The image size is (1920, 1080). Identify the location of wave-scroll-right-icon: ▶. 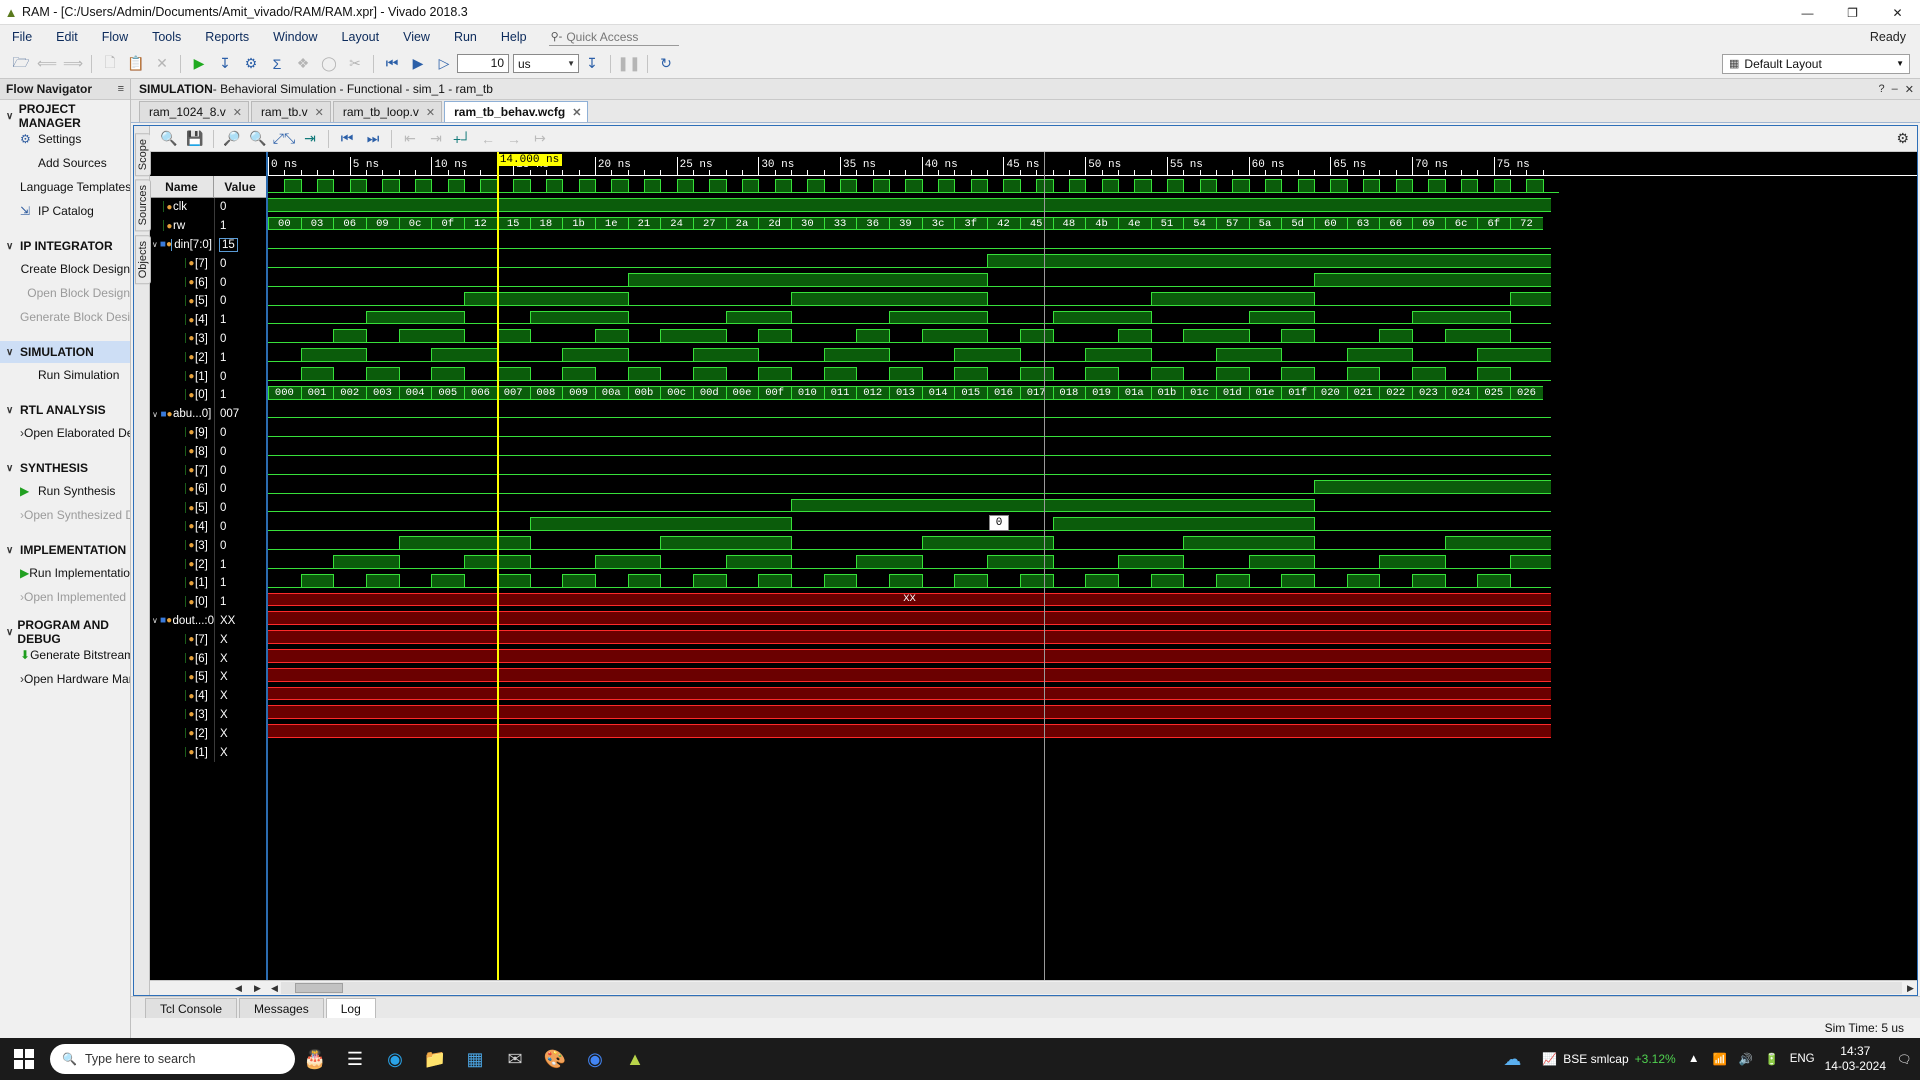
(1910, 988).